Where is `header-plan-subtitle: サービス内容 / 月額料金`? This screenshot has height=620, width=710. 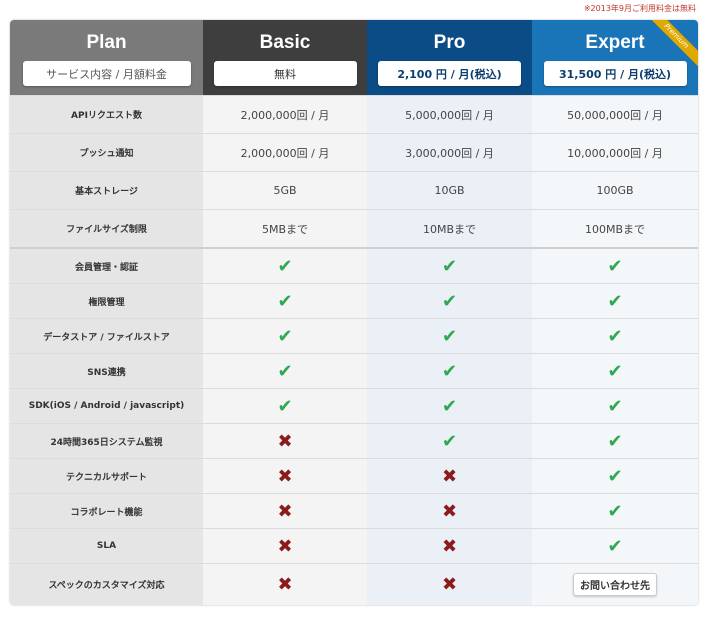
header-plan-subtitle: サービス内容 / 月額料金 is located at coordinates (106, 73).